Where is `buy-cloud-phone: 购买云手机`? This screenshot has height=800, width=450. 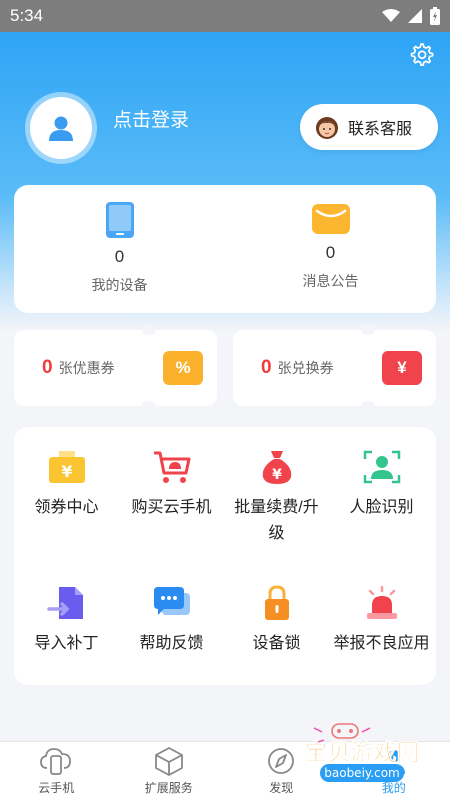
buy-cloud-phone: 购买云手机 is located at coordinates (171, 485).